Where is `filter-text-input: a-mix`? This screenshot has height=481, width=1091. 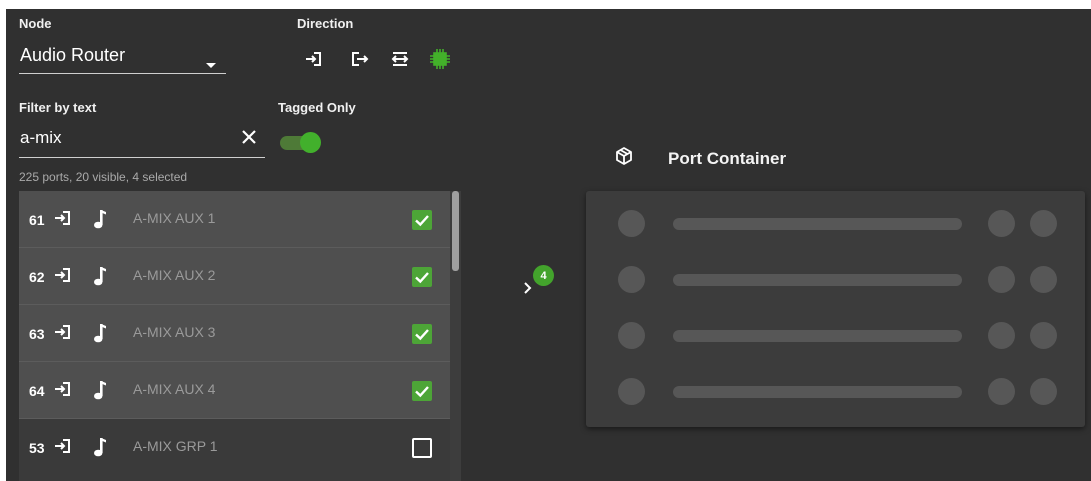 filter-text-input: a-mix is located at coordinates (142, 140).